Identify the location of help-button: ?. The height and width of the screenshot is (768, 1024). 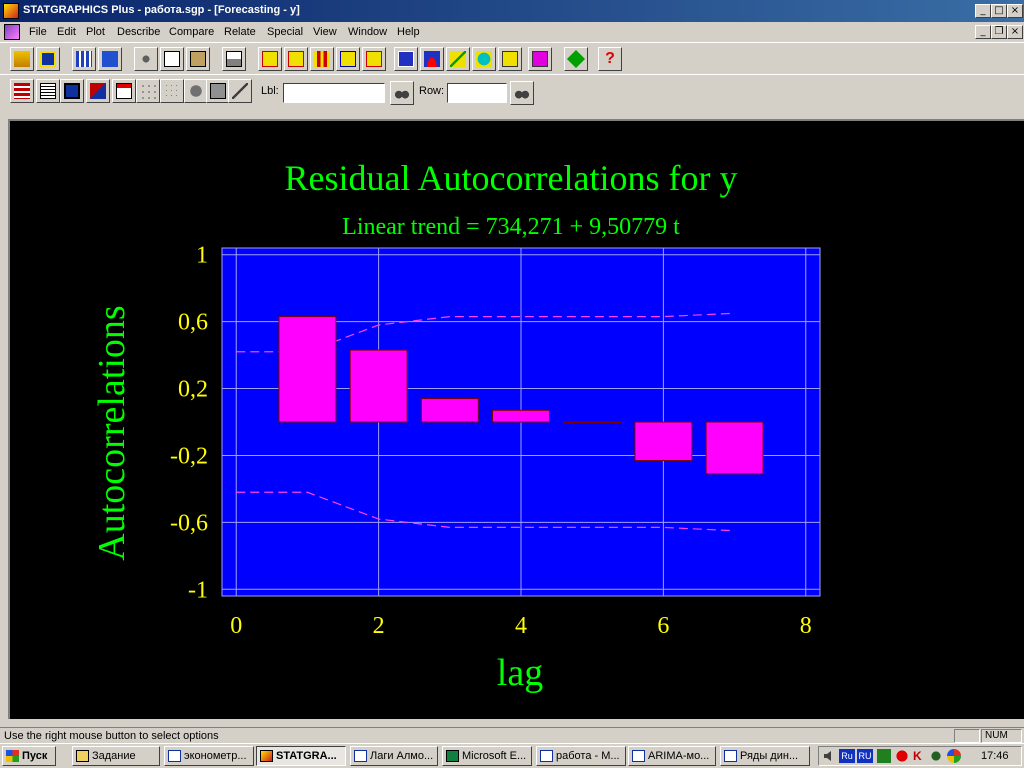
(610, 59).